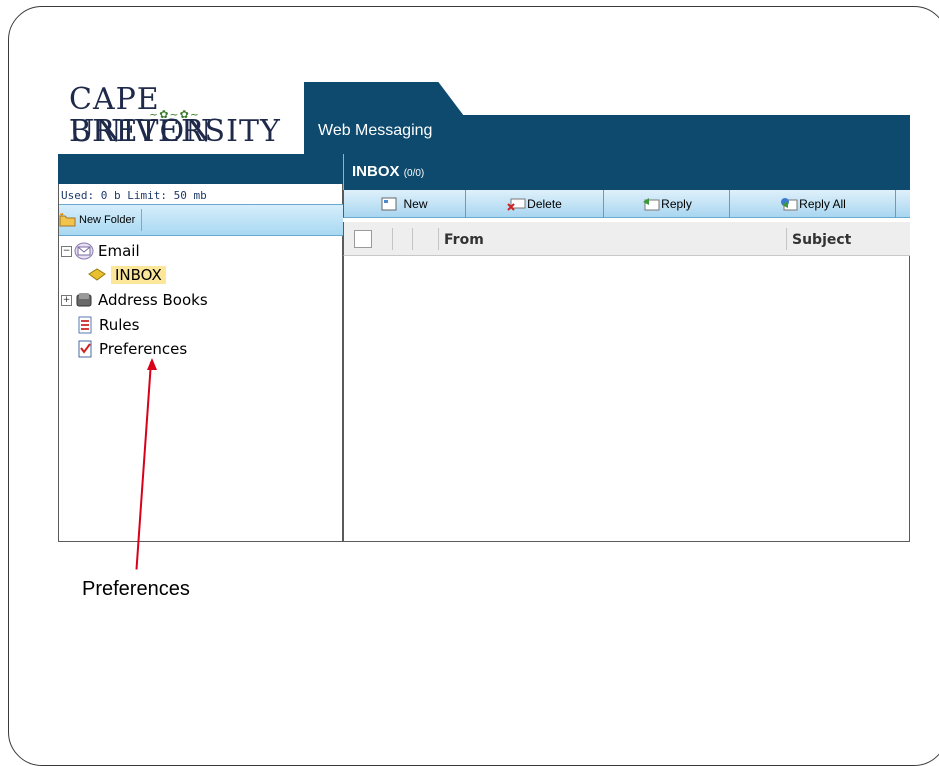 Image resolution: width=939 pixels, height=766 pixels. What do you see at coordinates (138, 275) in the screenshot?
I see `tree-item-label: INBOX` at bounding box center [138, 275].